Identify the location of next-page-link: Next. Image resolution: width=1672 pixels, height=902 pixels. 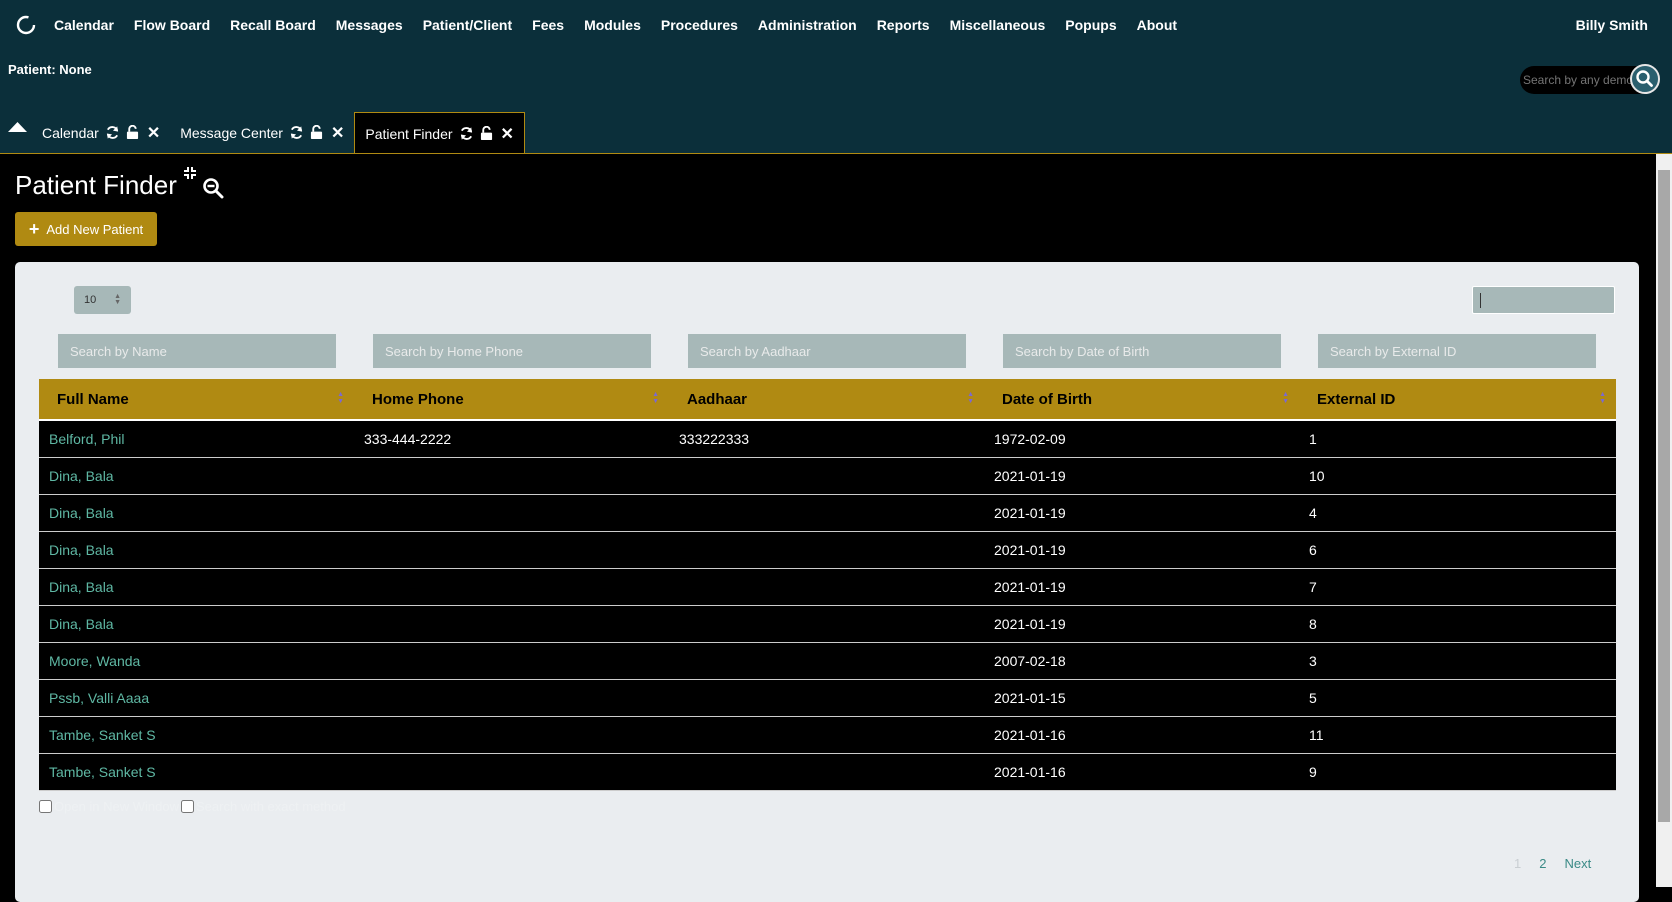
(1577, 863).